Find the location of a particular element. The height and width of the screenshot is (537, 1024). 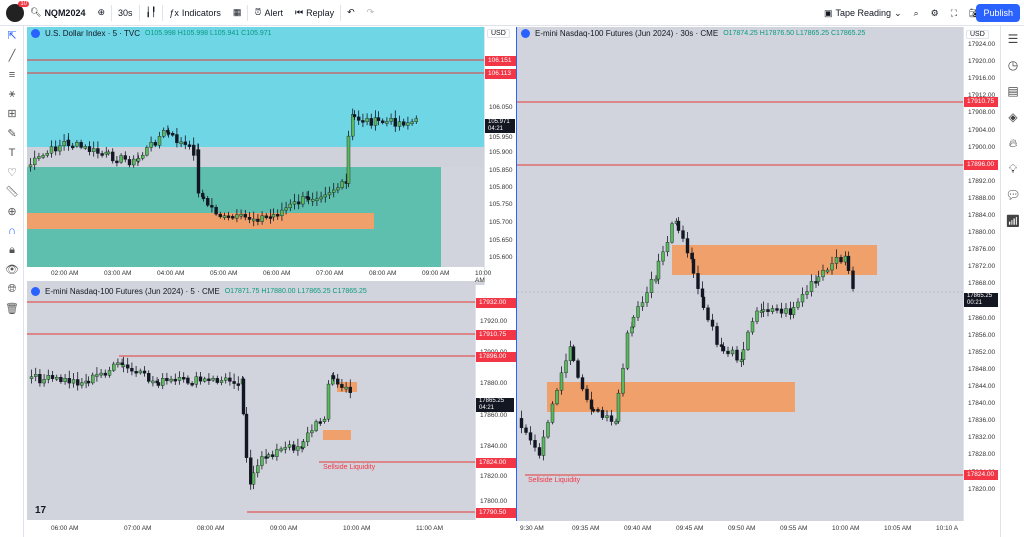

measure-icon: ⊞ is located at coordinates (12, 114).